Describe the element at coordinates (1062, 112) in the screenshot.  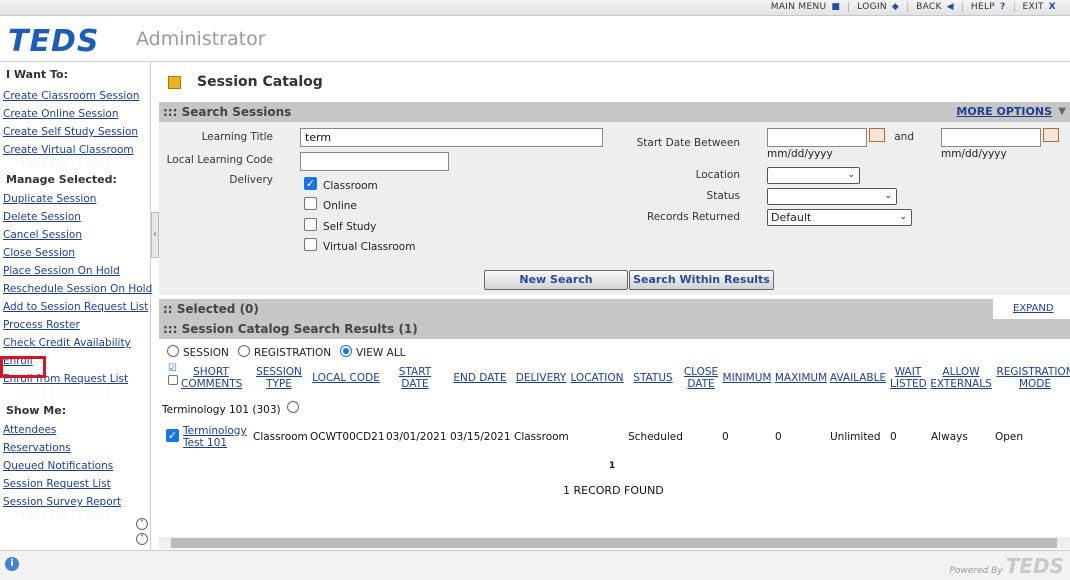
I see `expand-arrow-icon: ▼` at that location.